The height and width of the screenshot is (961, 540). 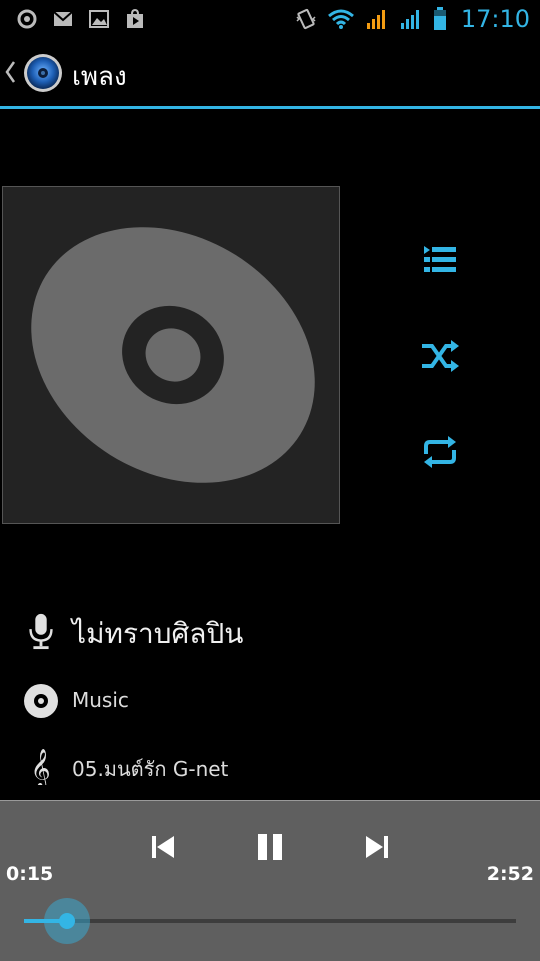 I want to click on artist-row: ไม่ทราบศิลปิน, so click(x=270, y=637).